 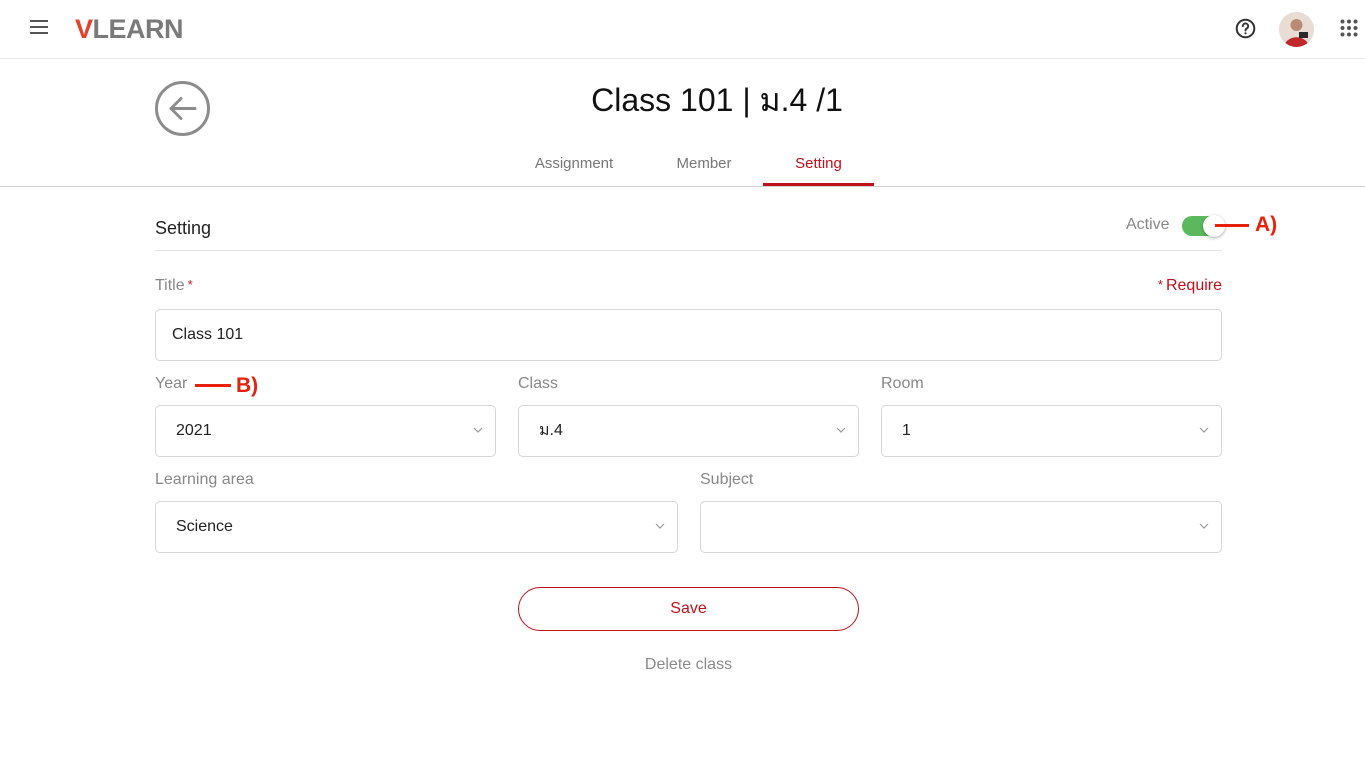 What do you see at coordinates (194, 430) in the screenshot?
I see `year-value: 2021` at bounding box center [194, 430].